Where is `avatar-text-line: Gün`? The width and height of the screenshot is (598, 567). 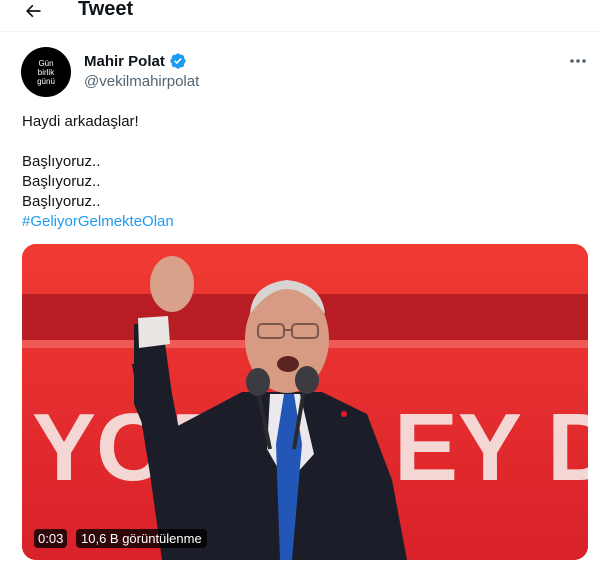 avatar-text-line: Gün is located at coordinates (46, 63).